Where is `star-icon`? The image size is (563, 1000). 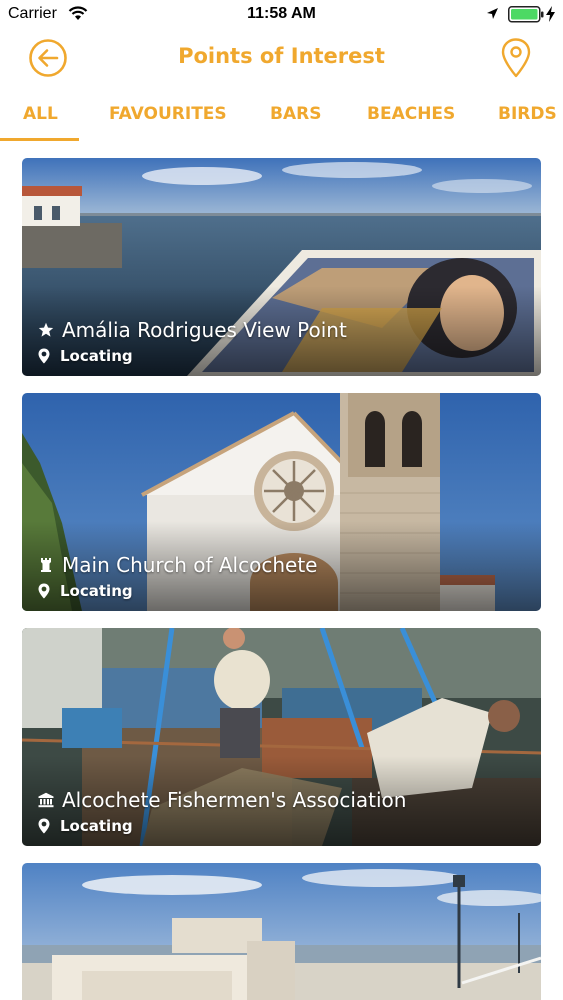 star-icon is located at coordinates (46, 329).